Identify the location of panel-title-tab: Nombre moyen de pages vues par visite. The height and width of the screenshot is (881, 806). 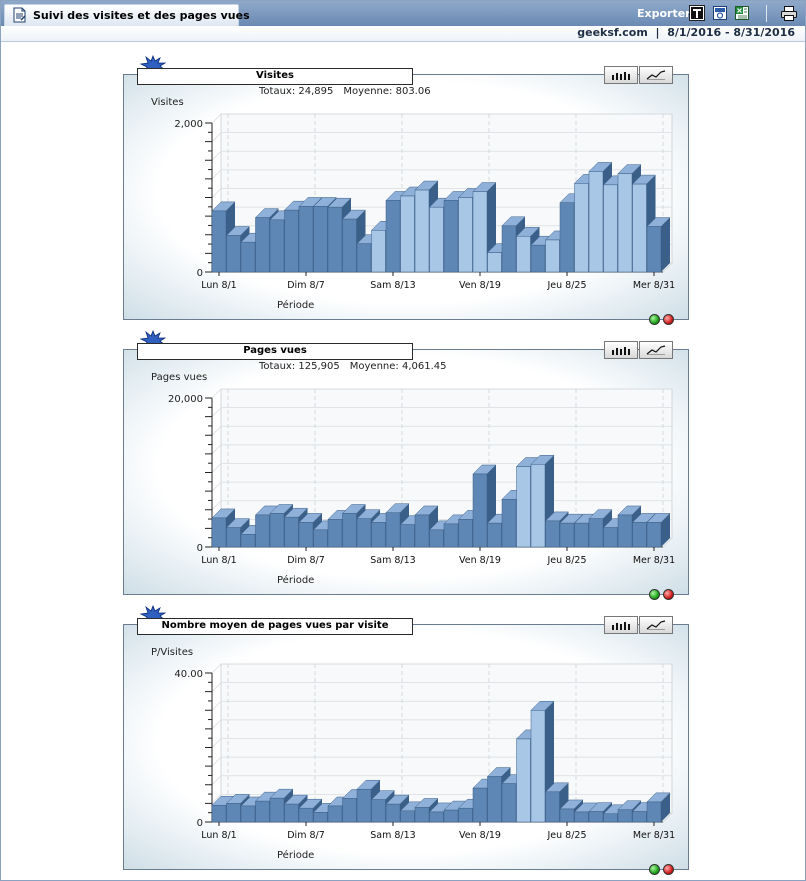
(275, 626).